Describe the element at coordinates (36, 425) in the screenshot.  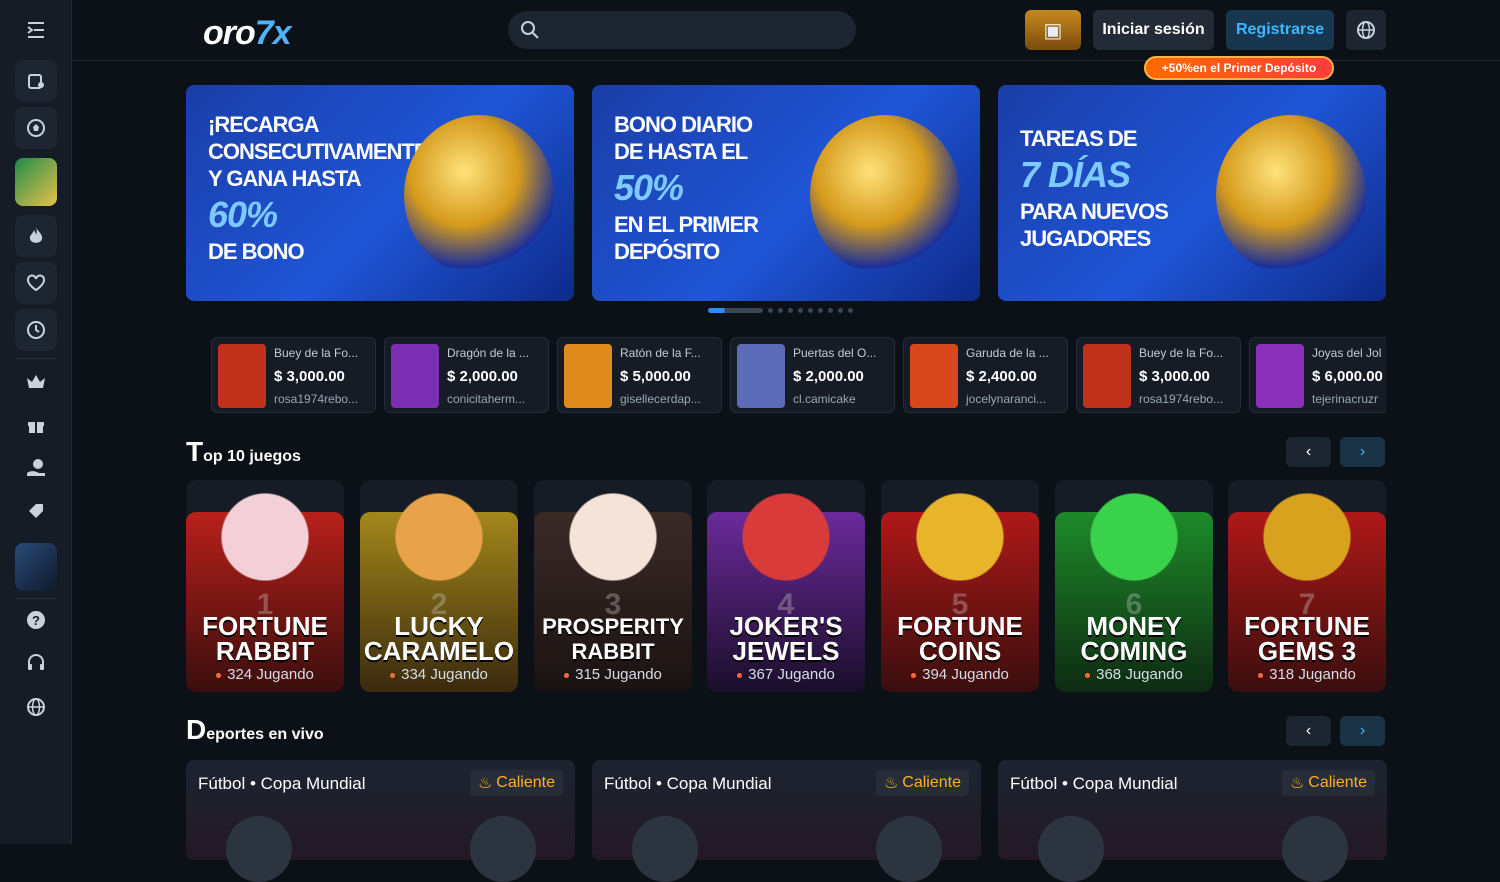
I see `gift-icon` at that location.